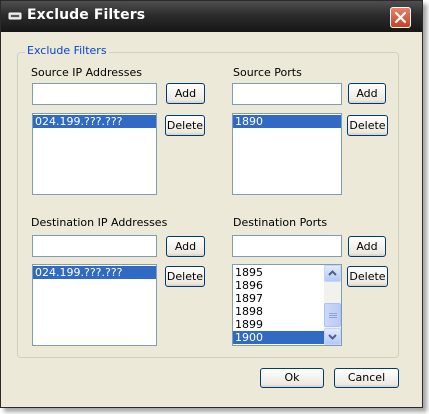  What do you see at coordinates (185, 93) in the screenshot?
I see `source-ip-add-button: Add` at bounding box center [185, 93].